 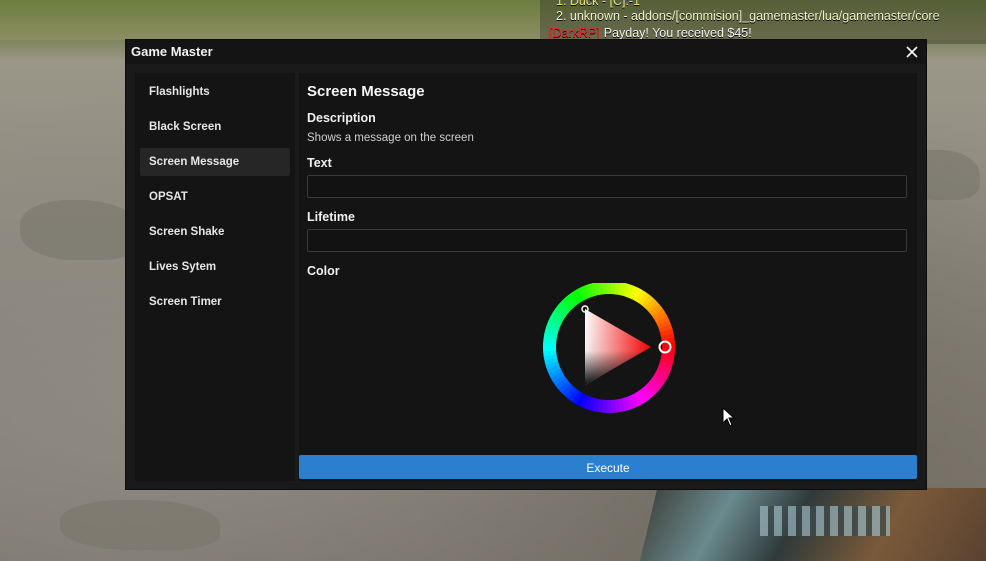 What do you see at coordinates (366, 91) in the screenshot?
I see `page-title: Screen Message` at bounding box center [366, 91].